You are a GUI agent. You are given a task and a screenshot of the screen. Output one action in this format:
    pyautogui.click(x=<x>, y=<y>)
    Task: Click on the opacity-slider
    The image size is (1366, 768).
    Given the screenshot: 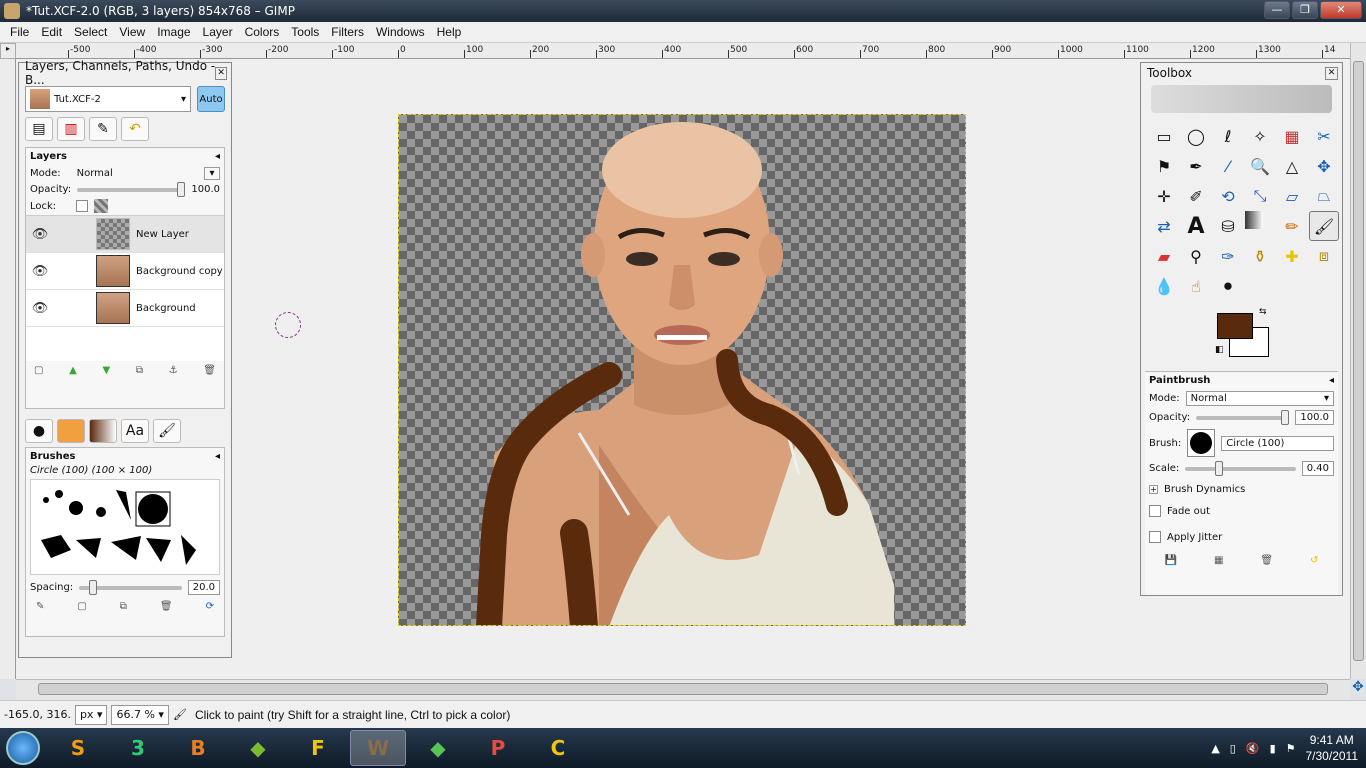 What is the action you would take?
    pyautogui.click(x=131, y=189)
    